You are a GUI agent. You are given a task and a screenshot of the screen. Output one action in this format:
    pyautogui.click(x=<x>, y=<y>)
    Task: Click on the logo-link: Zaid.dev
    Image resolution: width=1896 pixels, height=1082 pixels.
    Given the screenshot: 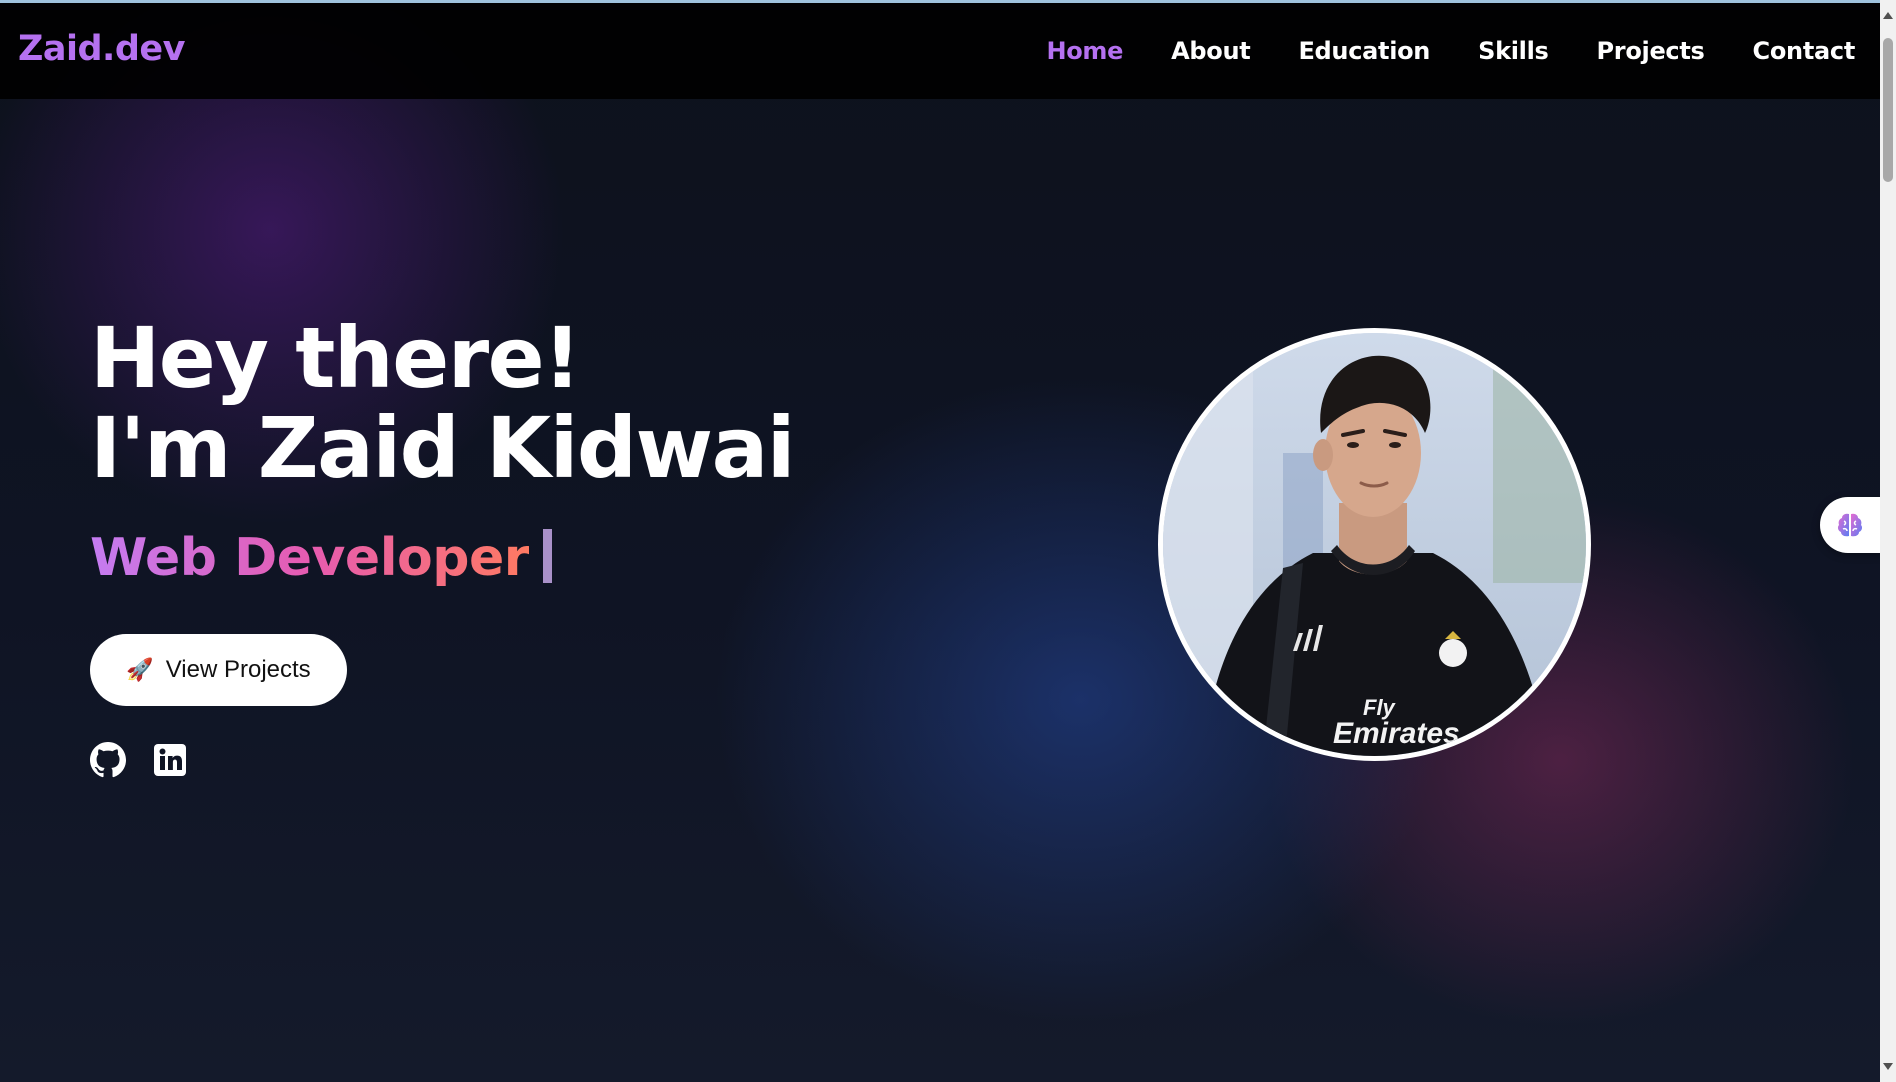 What is the action you would take?
    pyautogui.click(x=101, y=49)
    